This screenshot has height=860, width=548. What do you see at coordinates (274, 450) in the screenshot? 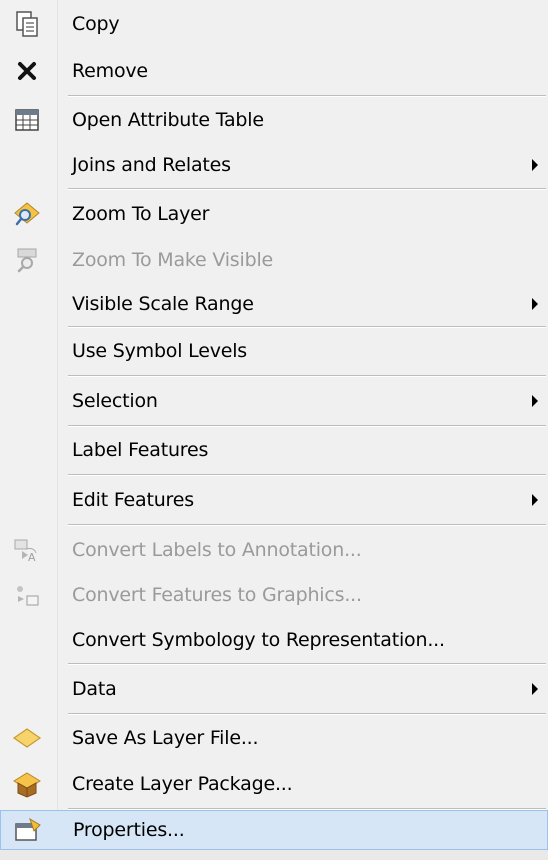
I see `menu-item-label-features: Label Features` at bounding box center [274, 450].